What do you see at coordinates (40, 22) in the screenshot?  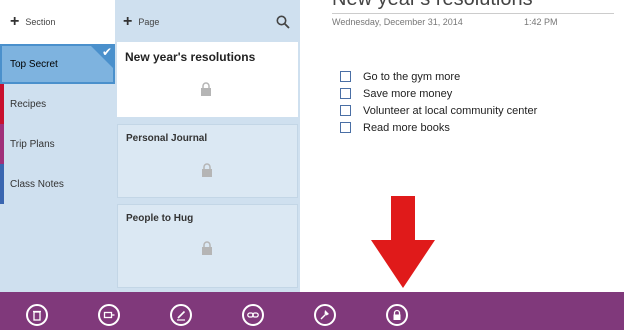 I see `add-section-label: Section` at bounding box center [40, 22].